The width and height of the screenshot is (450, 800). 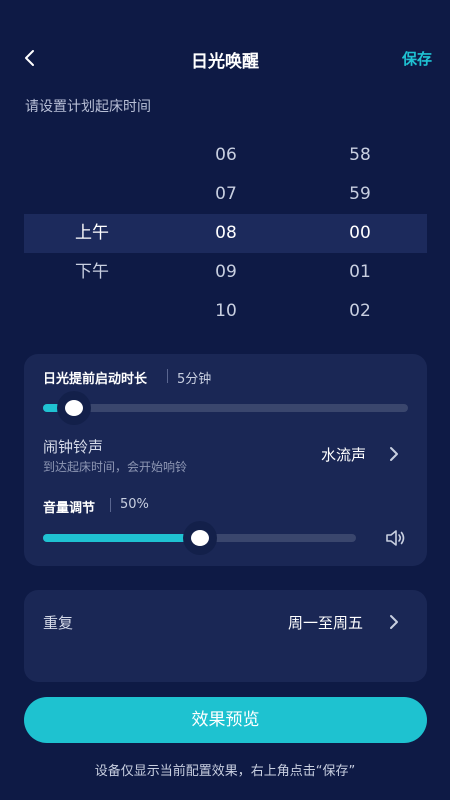 What do you see at coordinates (92, 233) in the screenshot?
I see `ampm-option: 上午` at bounding box center [92, 233].